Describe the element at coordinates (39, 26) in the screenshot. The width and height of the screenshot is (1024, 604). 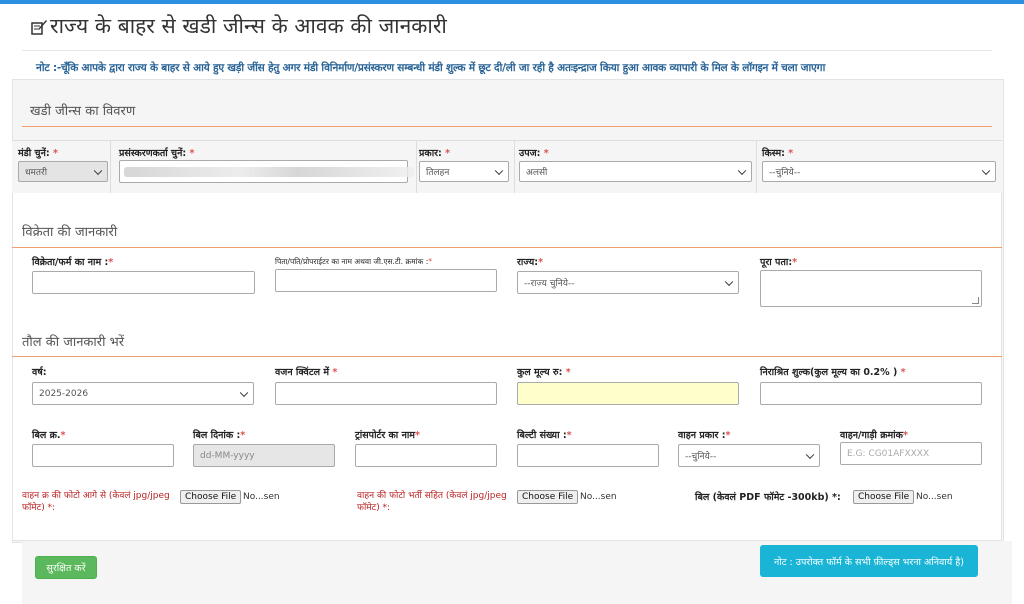
I see `edit-document-icon` at that location.